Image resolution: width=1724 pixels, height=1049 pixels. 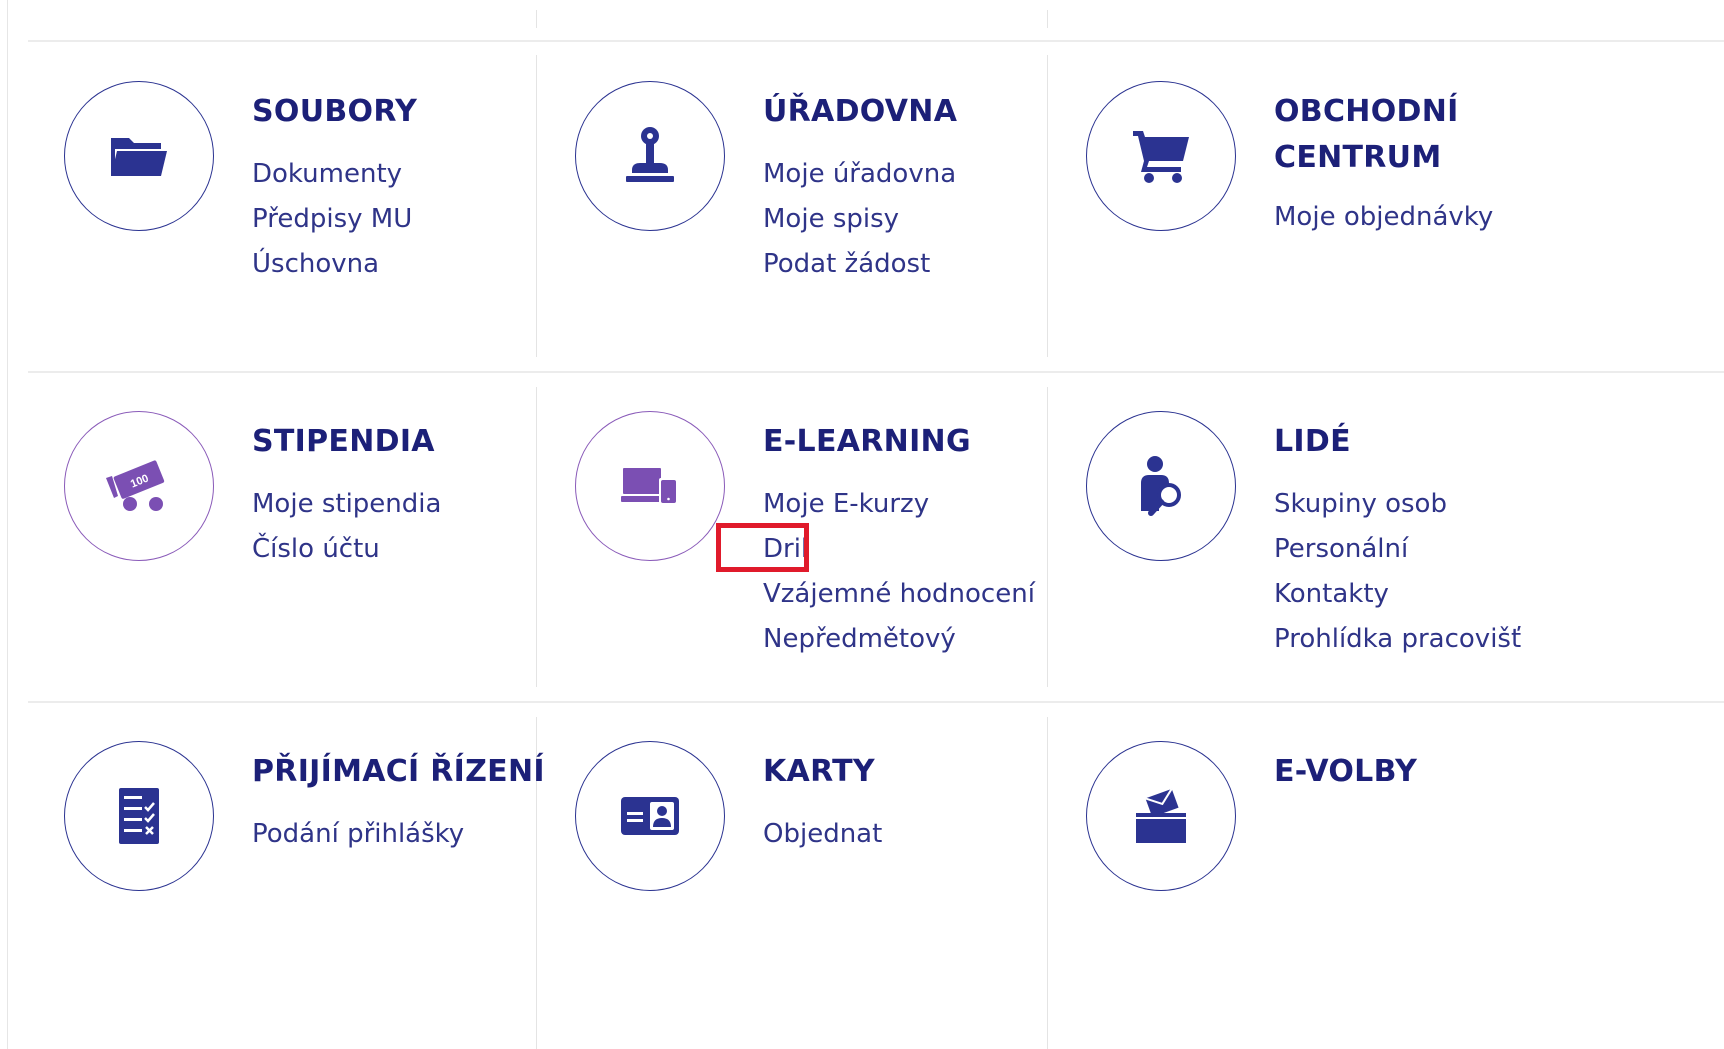 I want to click on link-dokumenty: Dokumenty, so click(x=332, y=174).